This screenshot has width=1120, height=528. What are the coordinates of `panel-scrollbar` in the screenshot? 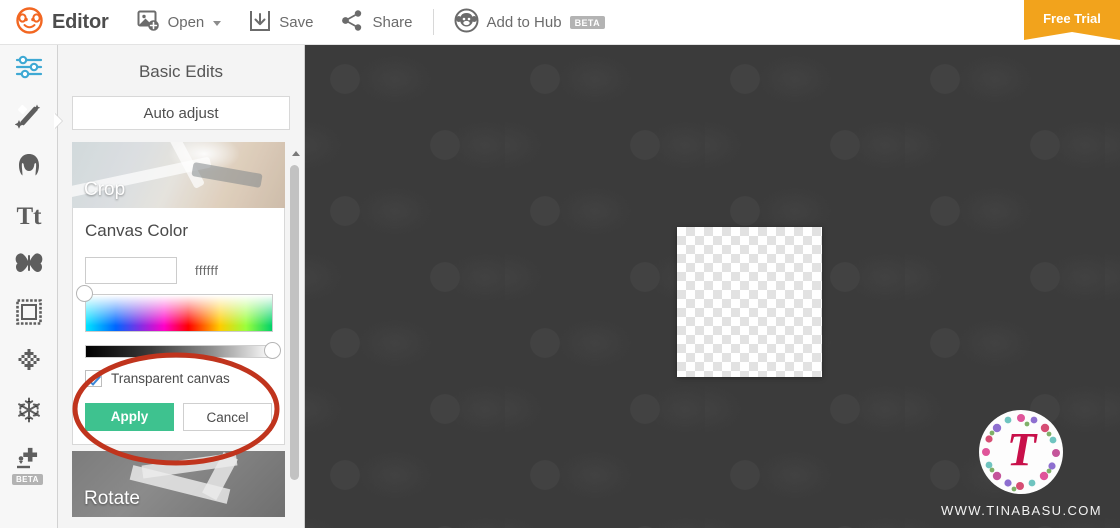 It's located at (295, 338).